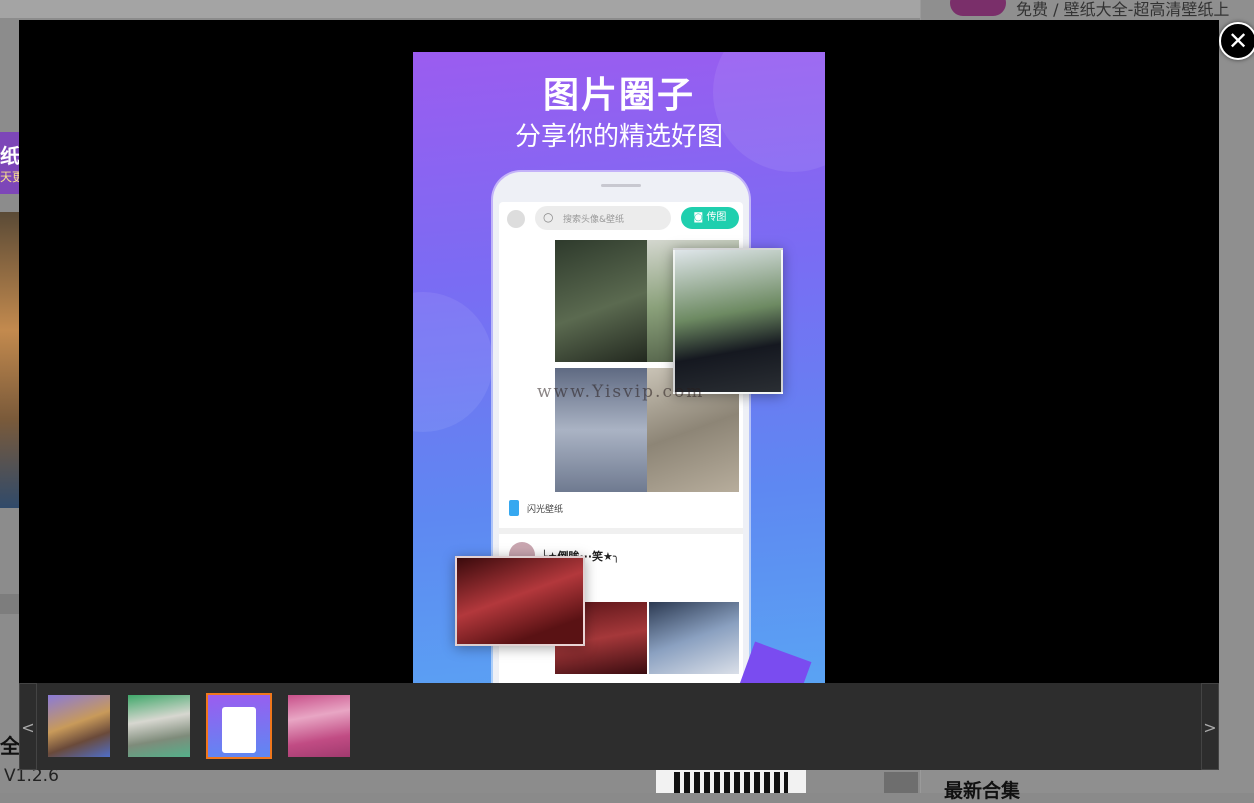  I want to click on thumbnail-prev-button: <, so click(28, 726).